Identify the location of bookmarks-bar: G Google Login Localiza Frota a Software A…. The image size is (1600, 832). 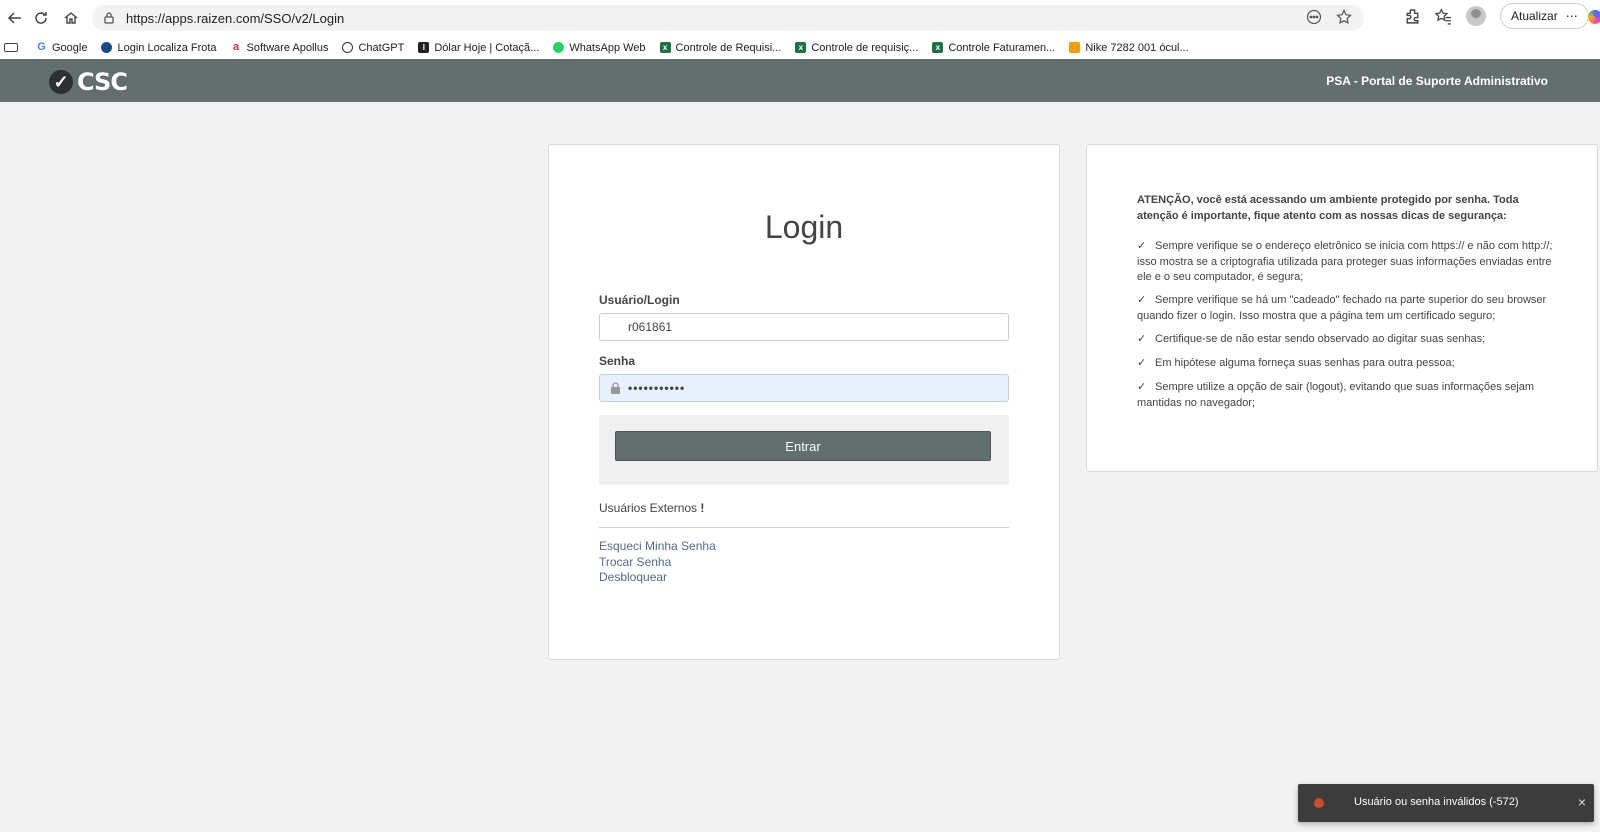
(800, 47).